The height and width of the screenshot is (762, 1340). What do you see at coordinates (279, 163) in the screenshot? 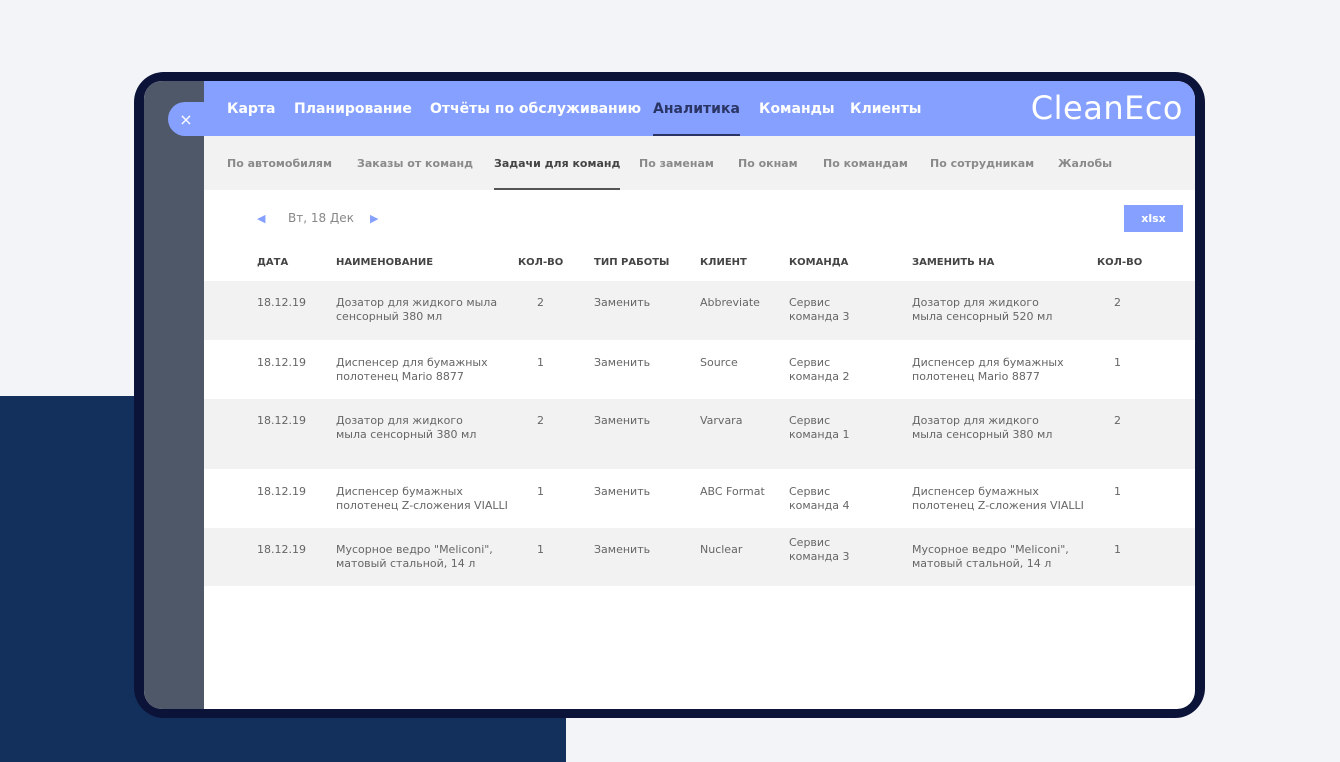
I see `tab-by-vehicles: По автомобилям` at bounding box center [279, 163].